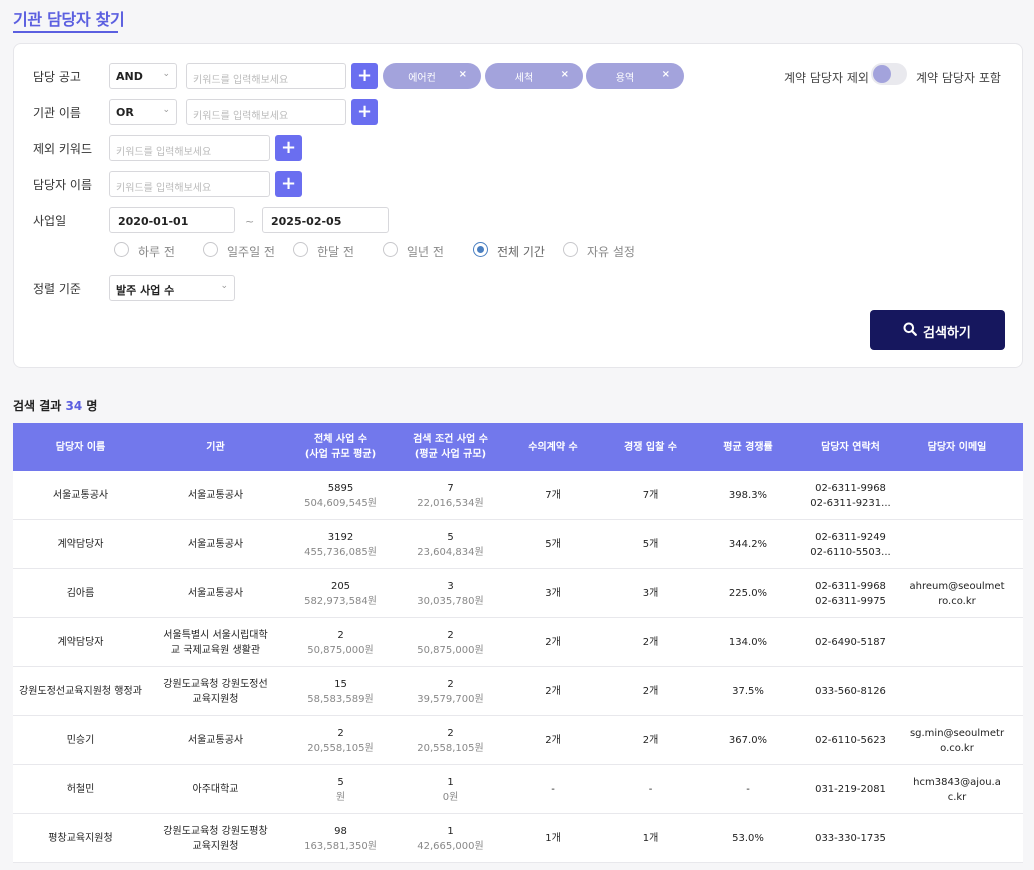 The width and height of the screenshot is (1034, 870). I want to click on notice-operator-select: AND ⌄, so click(143, 76).